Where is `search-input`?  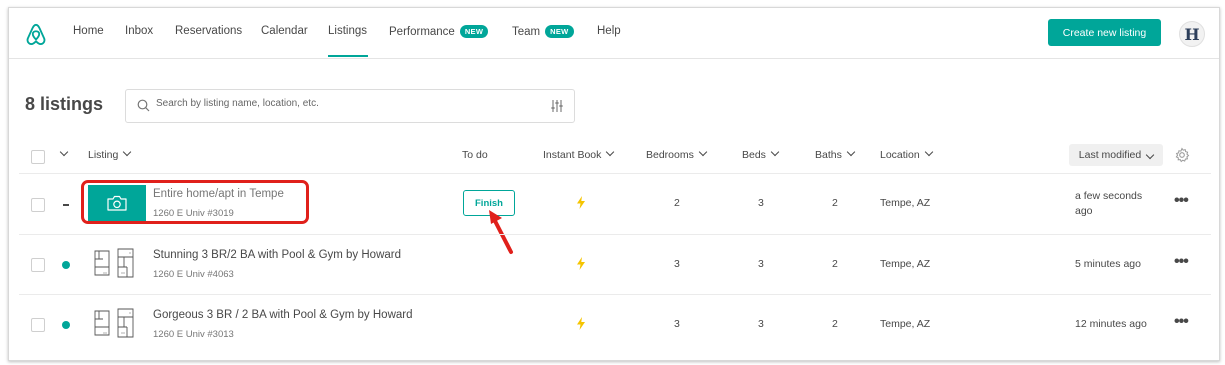
search-input is located at coordinates (346, 103).